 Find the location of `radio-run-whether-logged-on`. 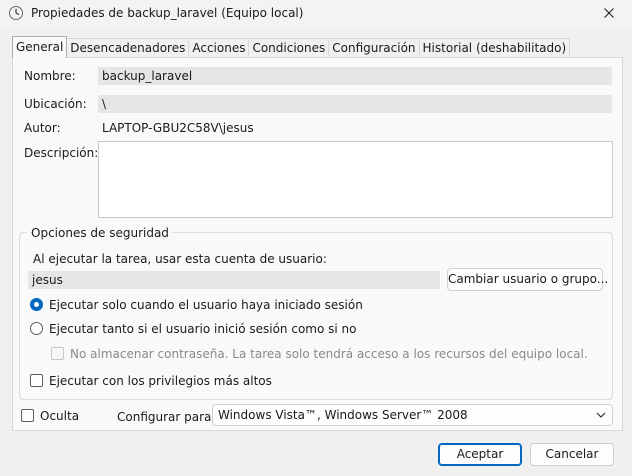

radio-run-whether-logged-on is located at coordinates (36, 328).